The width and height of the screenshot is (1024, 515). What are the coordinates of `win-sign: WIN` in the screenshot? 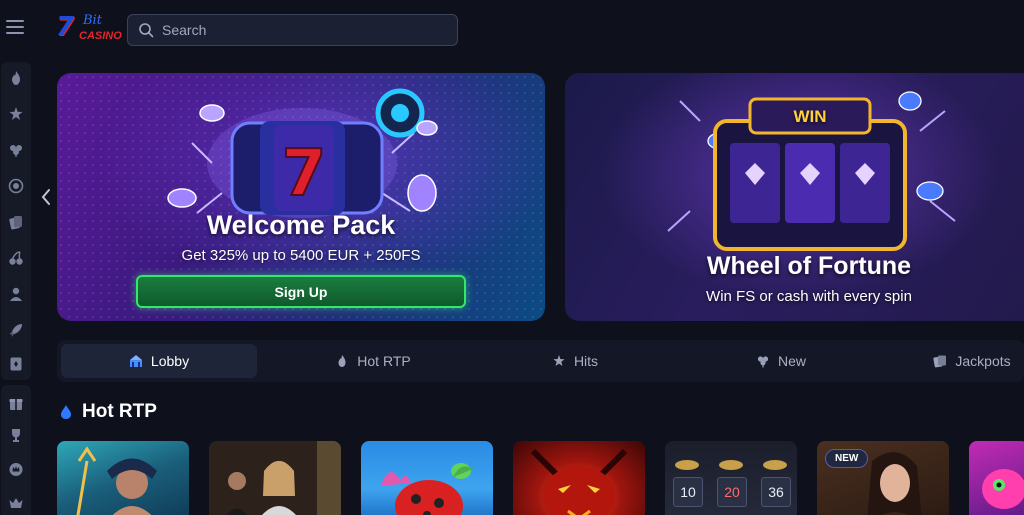 It's located at (810, 116).